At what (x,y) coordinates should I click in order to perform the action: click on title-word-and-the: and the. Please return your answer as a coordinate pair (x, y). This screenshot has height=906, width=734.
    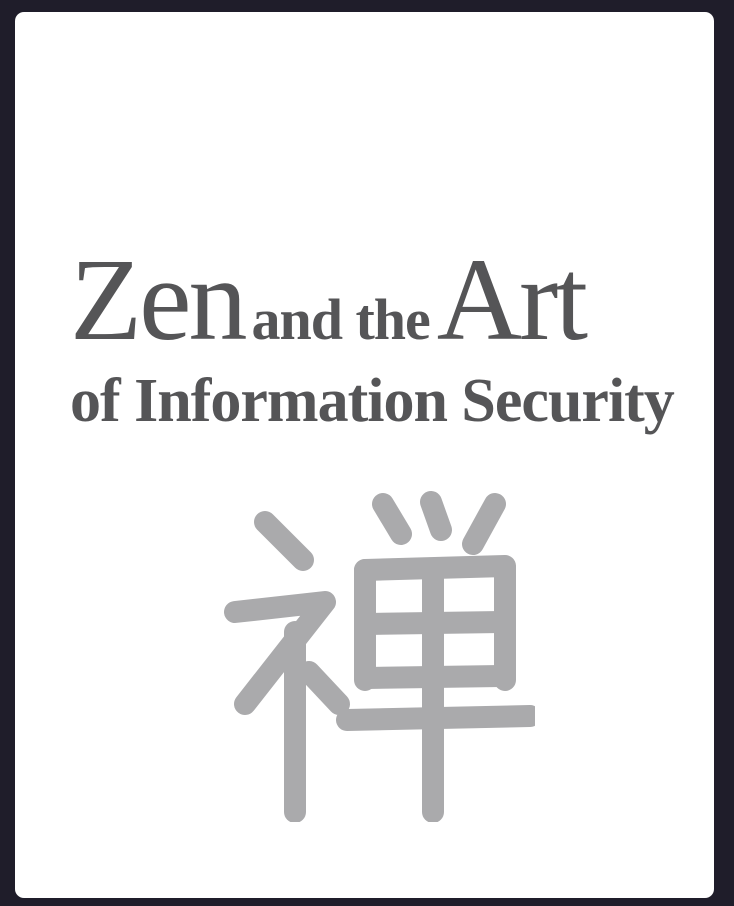
    Looking at the image, I should click on (340, 319).